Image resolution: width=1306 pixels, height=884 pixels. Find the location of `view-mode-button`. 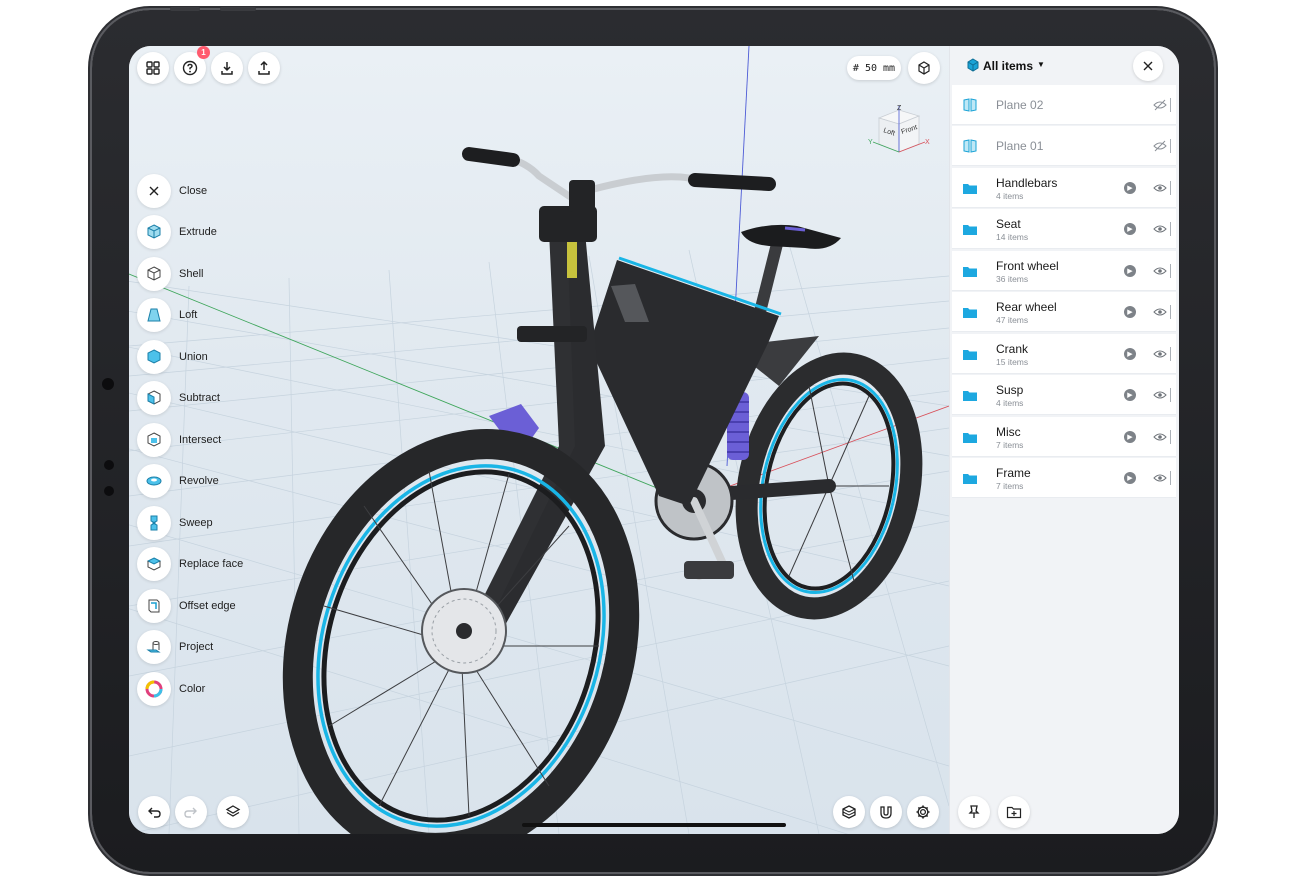

view-mode-button is located at coordinates (924, 68).